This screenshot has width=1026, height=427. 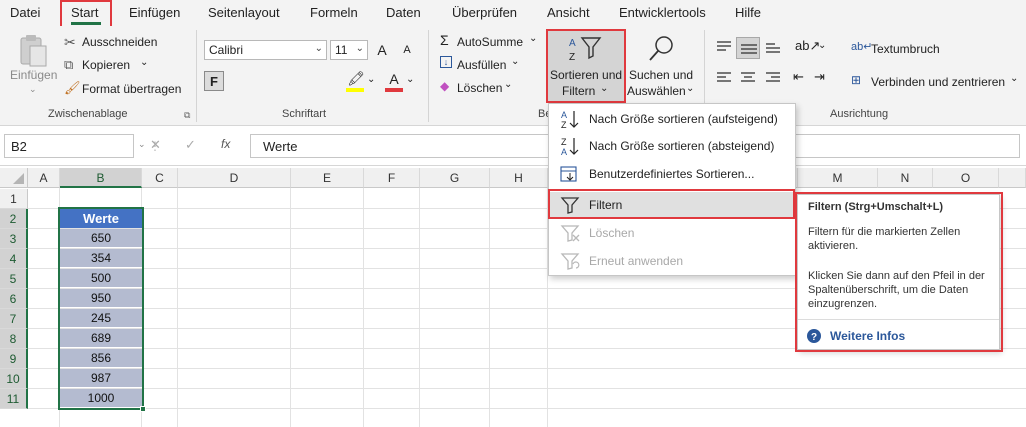 I want to click on menu-entwicklertools: Entwicklertools, so click(x=662, y=12).